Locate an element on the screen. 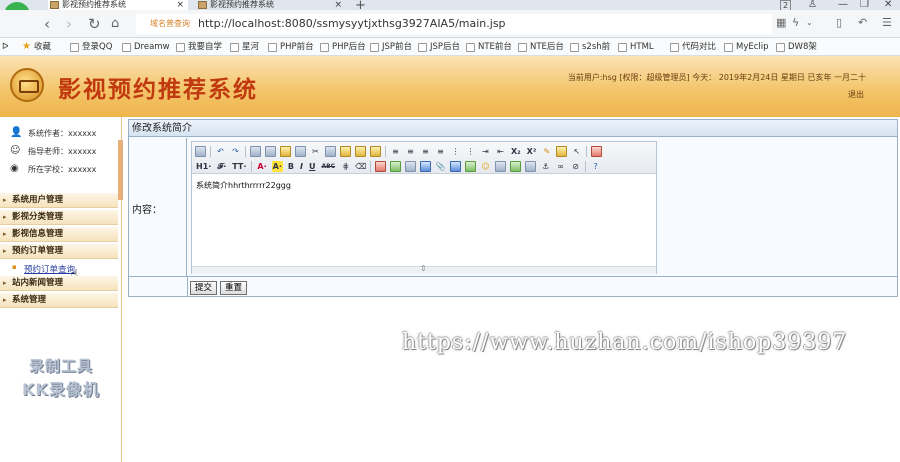 This screenshot has height=462, width=900. help-icon: ? is located at coordinates (595, 166).